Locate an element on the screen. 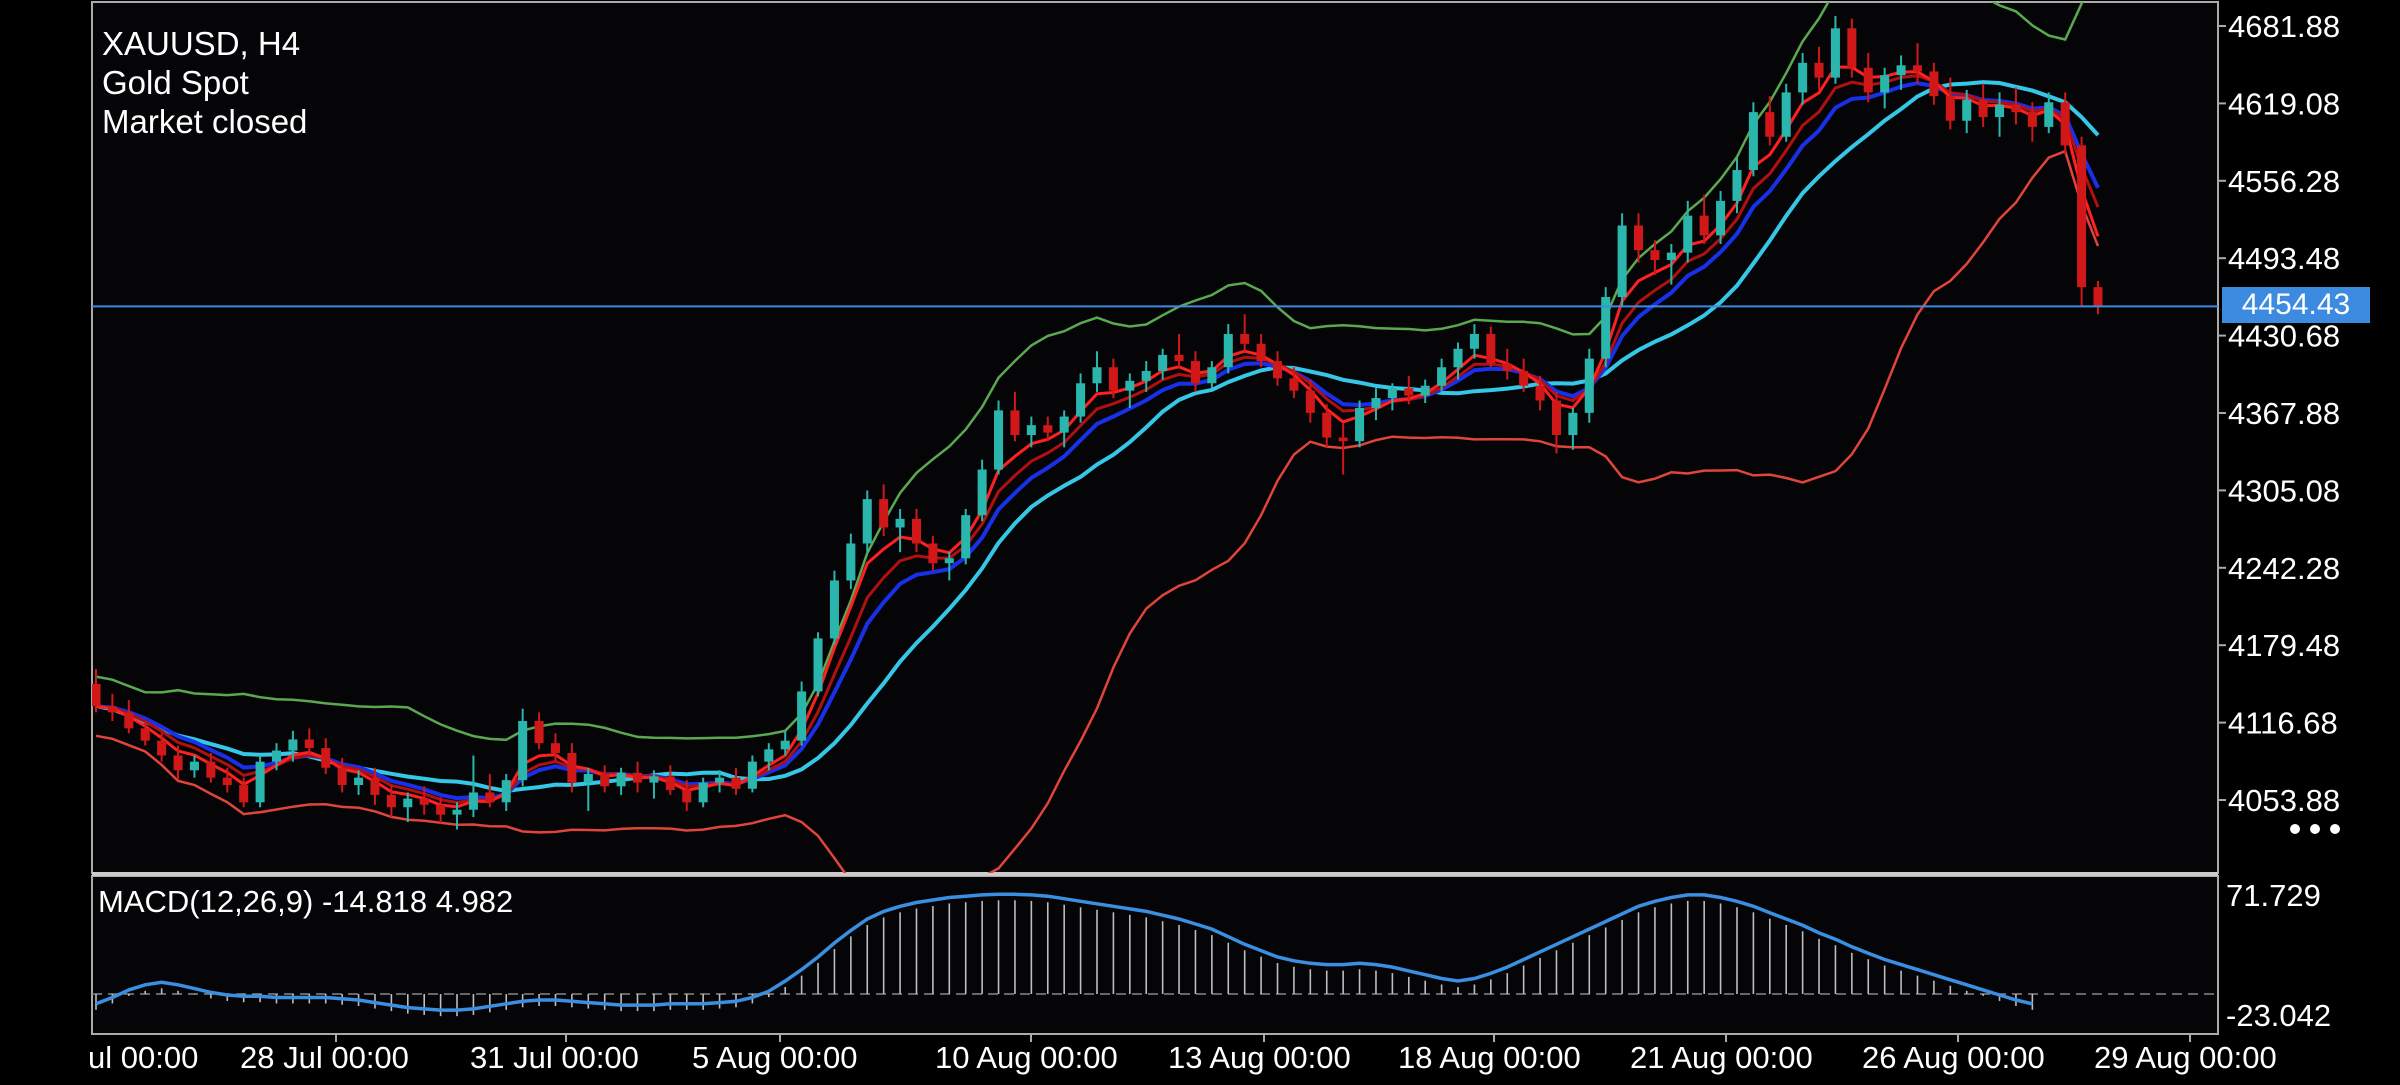 This screenshot has height=1085, width=2400. time-tick-label: ul 00:00 is located at coordinates (143, 1057).